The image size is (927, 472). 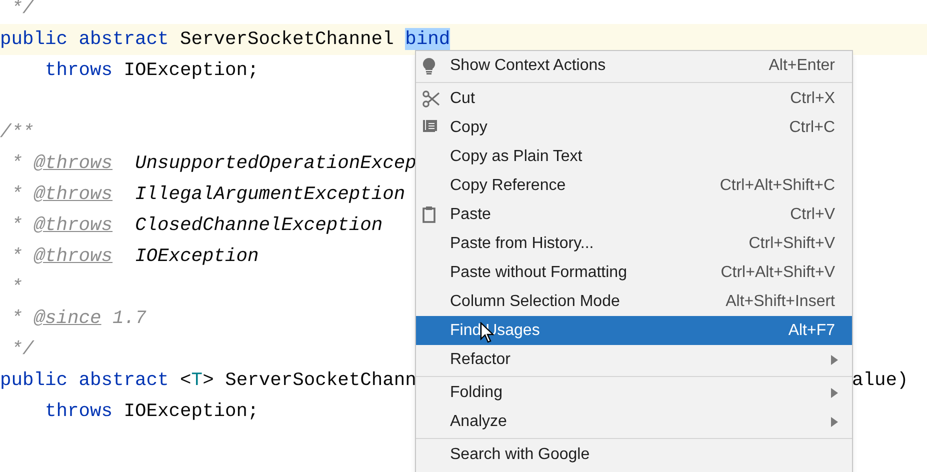 What do you see at coordinates (429, 66) in the screenshot?
I see `bulb-icon` at bounding box center [429, 66].